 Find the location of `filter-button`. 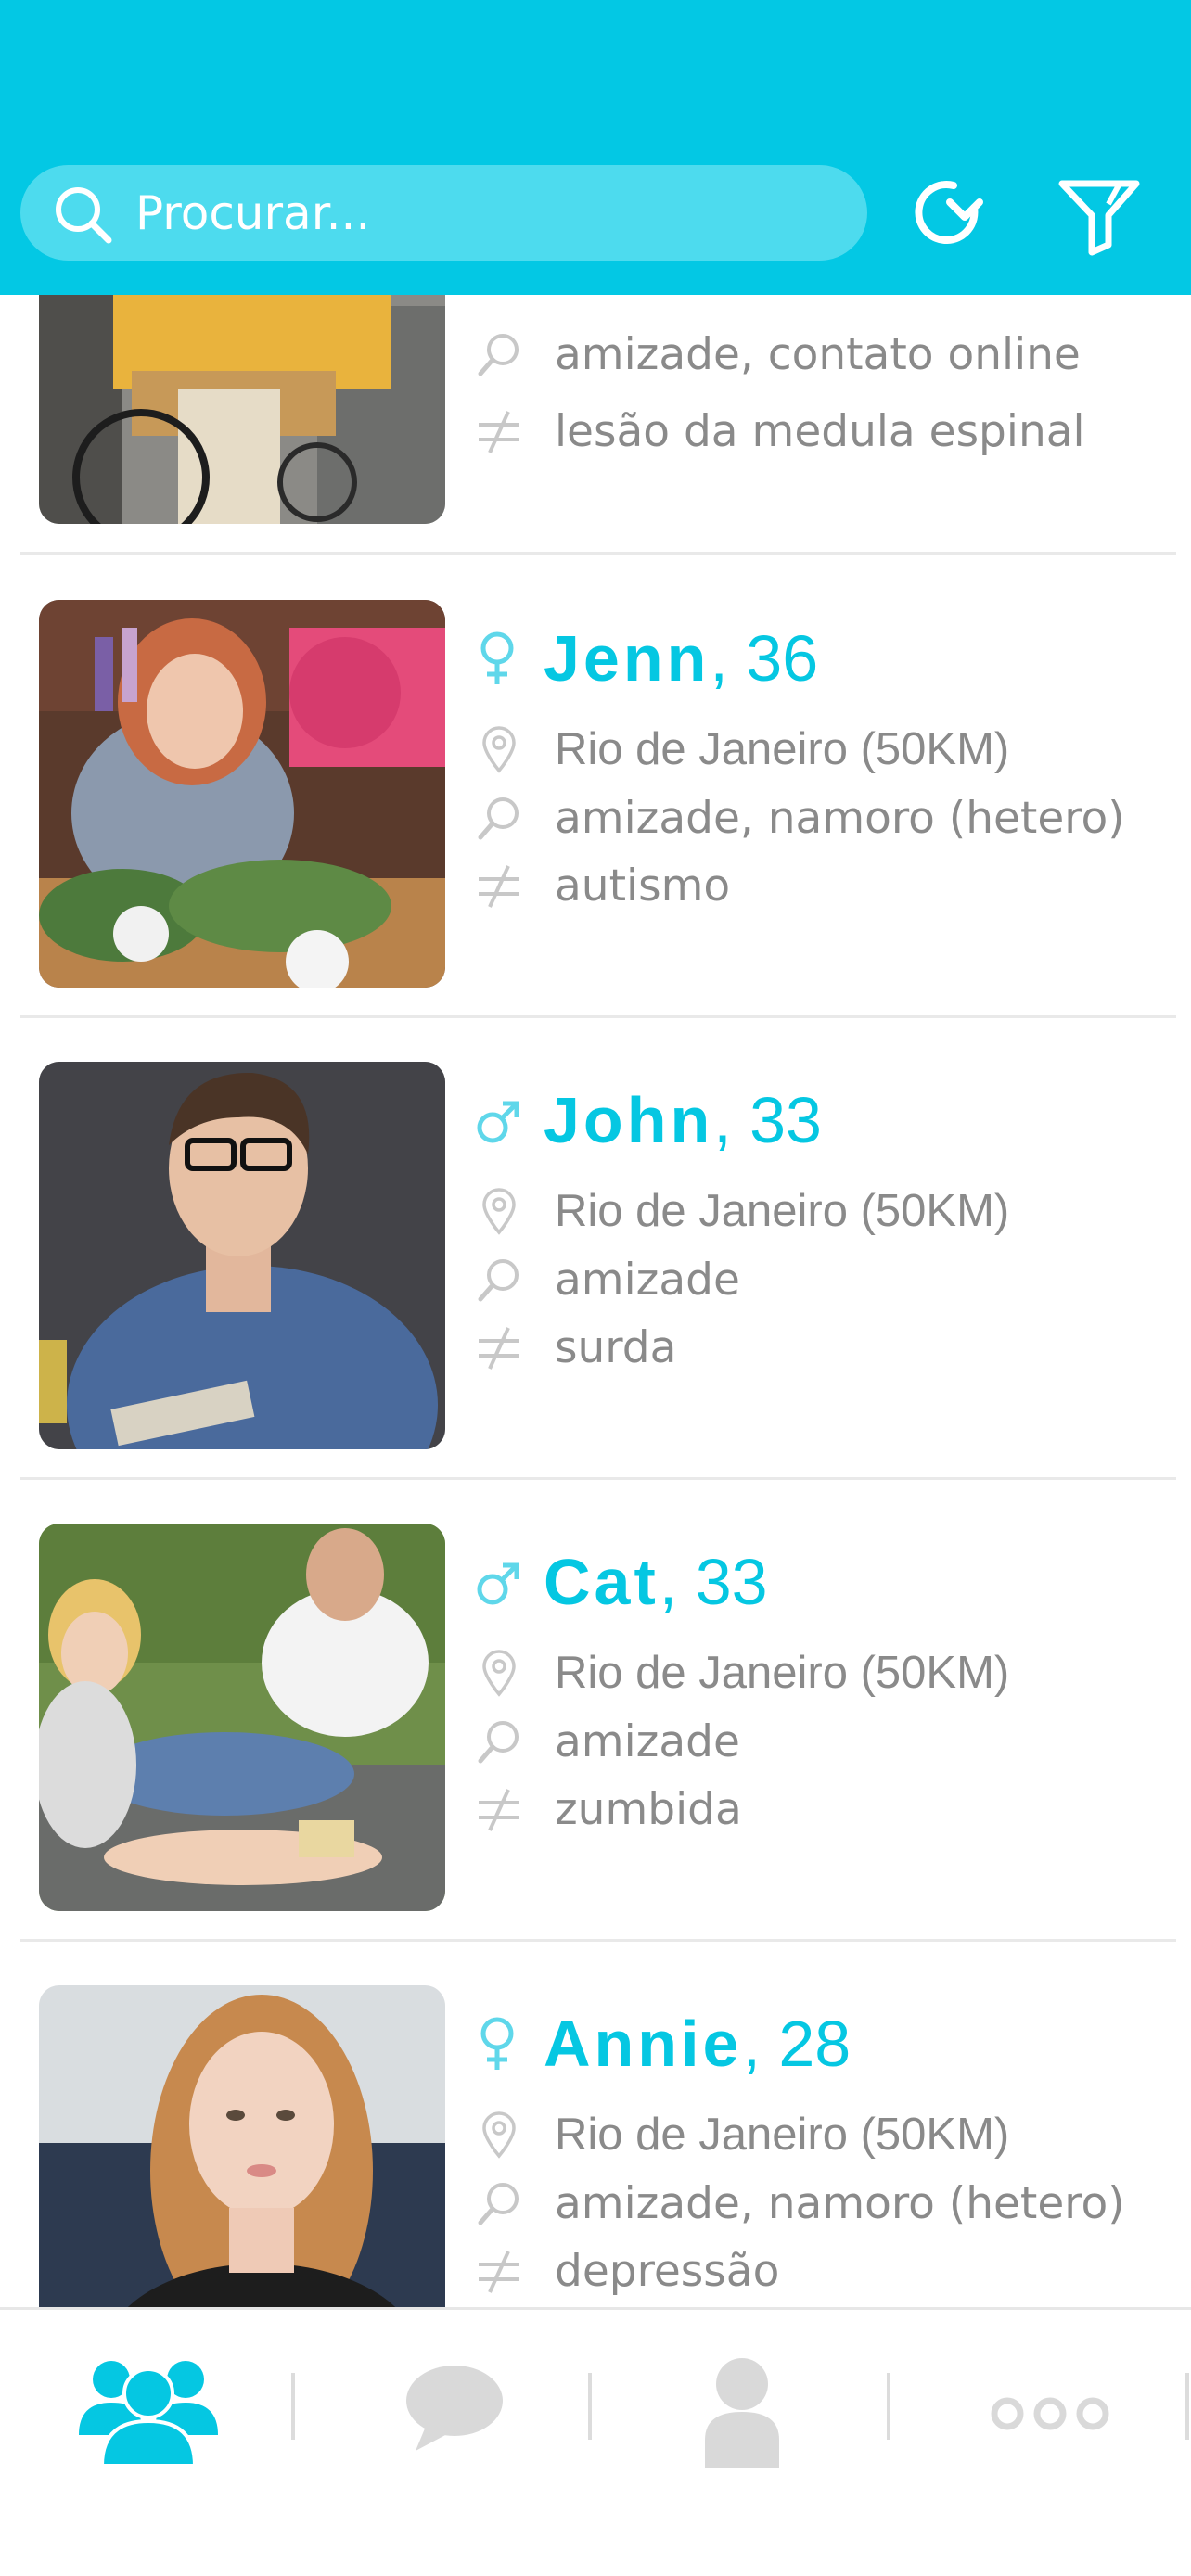

filter-button is located at coordinates (1099, 213).